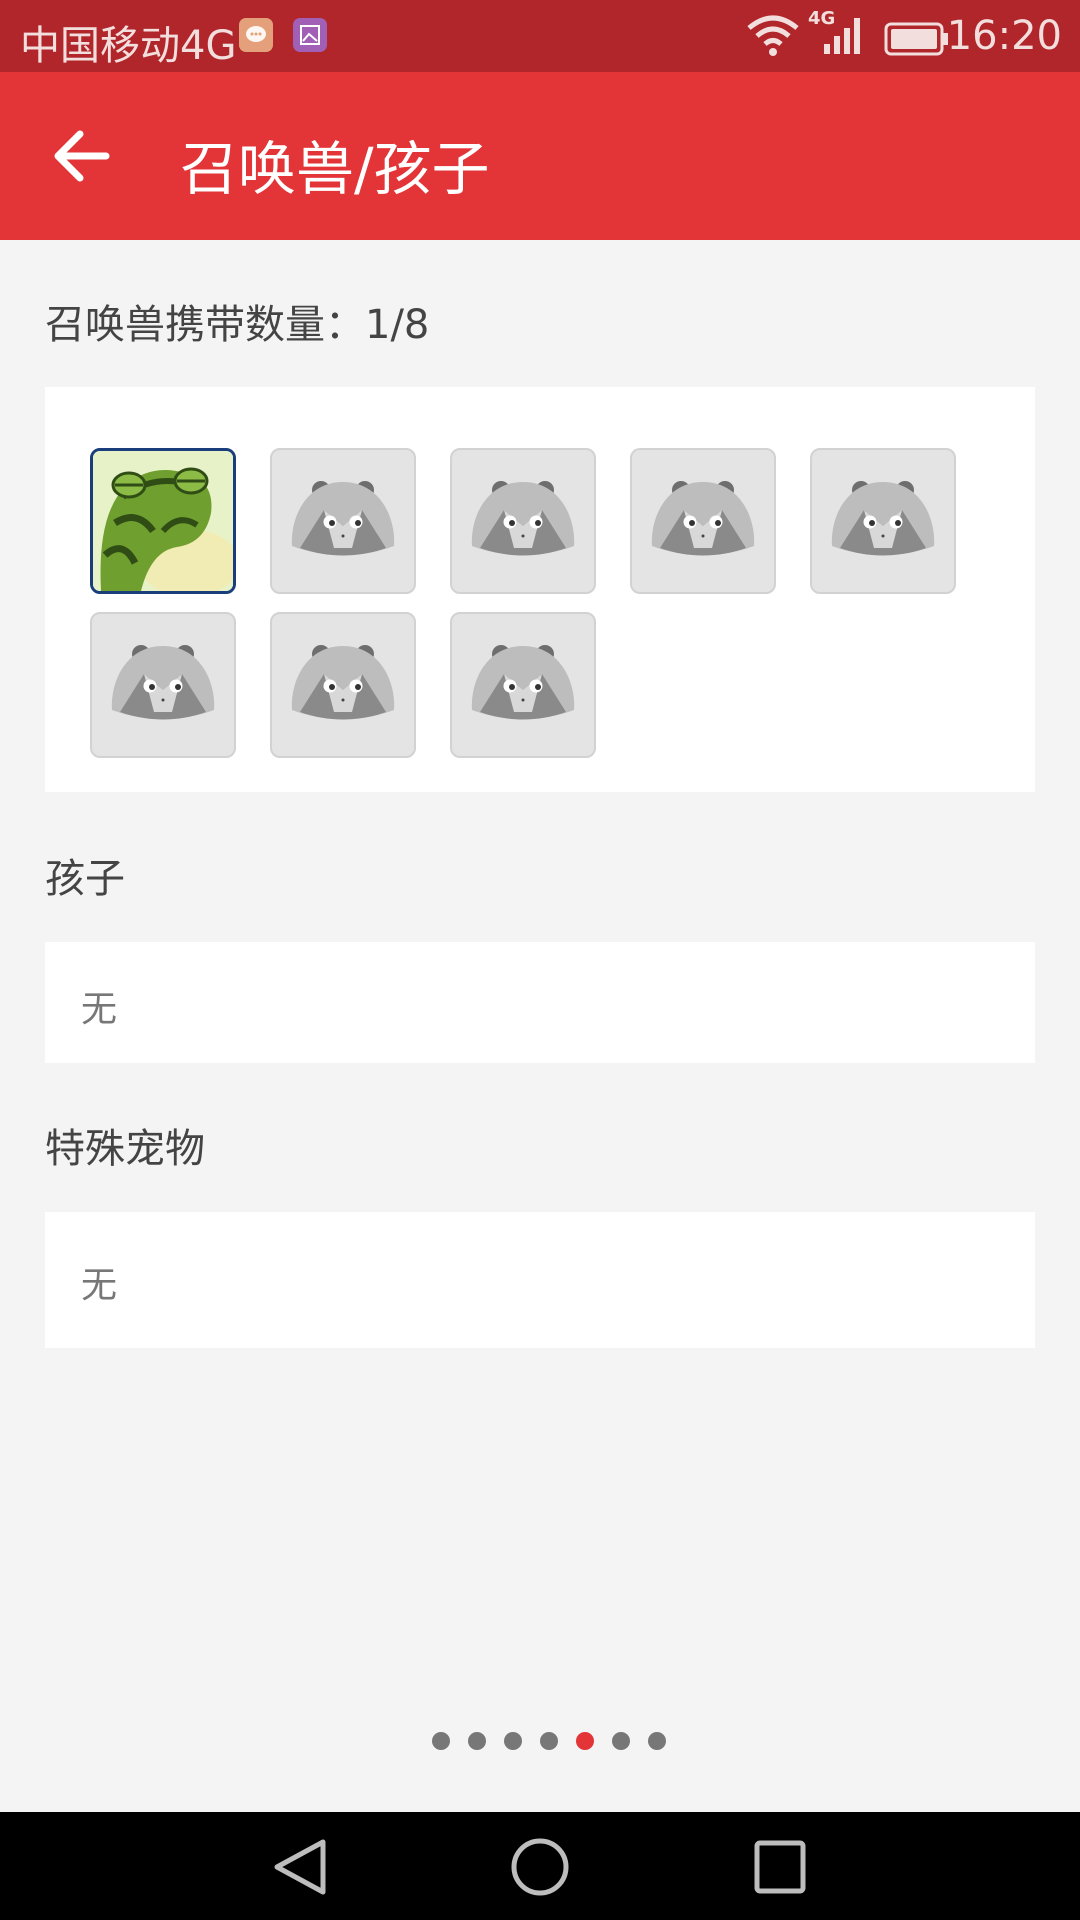 The height and width of the screenshot is (1920, 1080). What do you see at coordinates (540, 36) in the screenshot?
I see `status-bar: 中国移动4G 4G 16:20` at bounding box center [540, 36].